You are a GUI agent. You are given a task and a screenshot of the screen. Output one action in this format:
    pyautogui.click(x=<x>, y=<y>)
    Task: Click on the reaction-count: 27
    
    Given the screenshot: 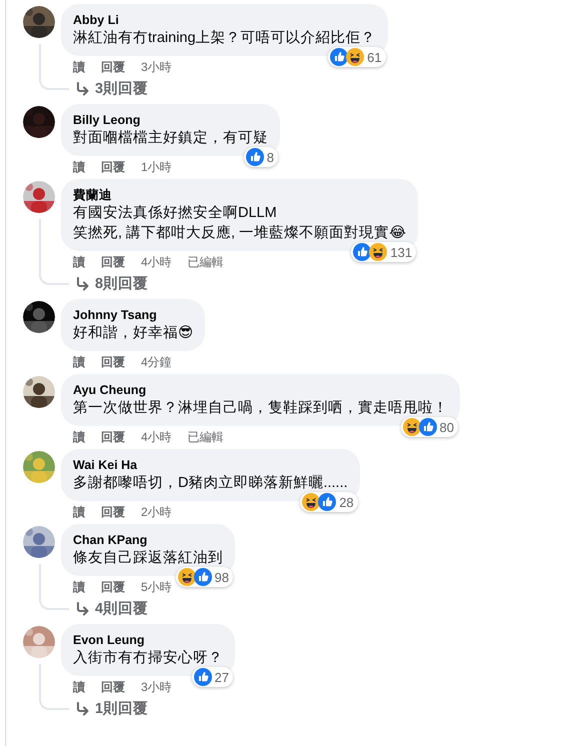 What is the action you would take?
    pyautogui.click(x=221, y=677)
    